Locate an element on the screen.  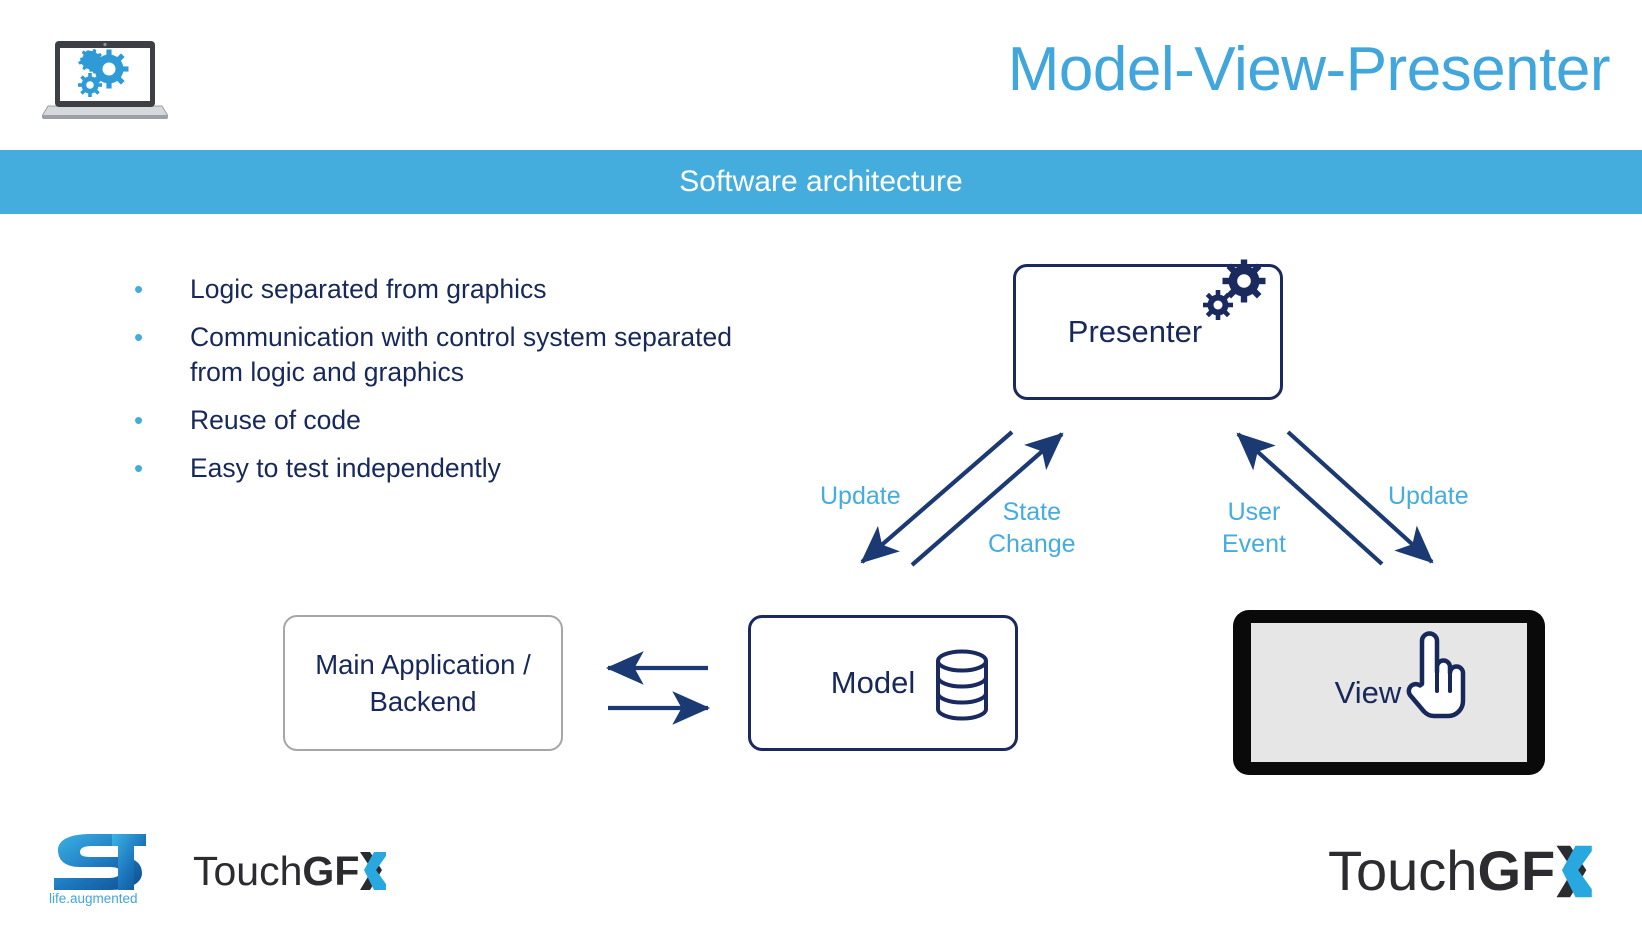
list-item: • Logic separated from graphics is located at coordinates (434, 289).